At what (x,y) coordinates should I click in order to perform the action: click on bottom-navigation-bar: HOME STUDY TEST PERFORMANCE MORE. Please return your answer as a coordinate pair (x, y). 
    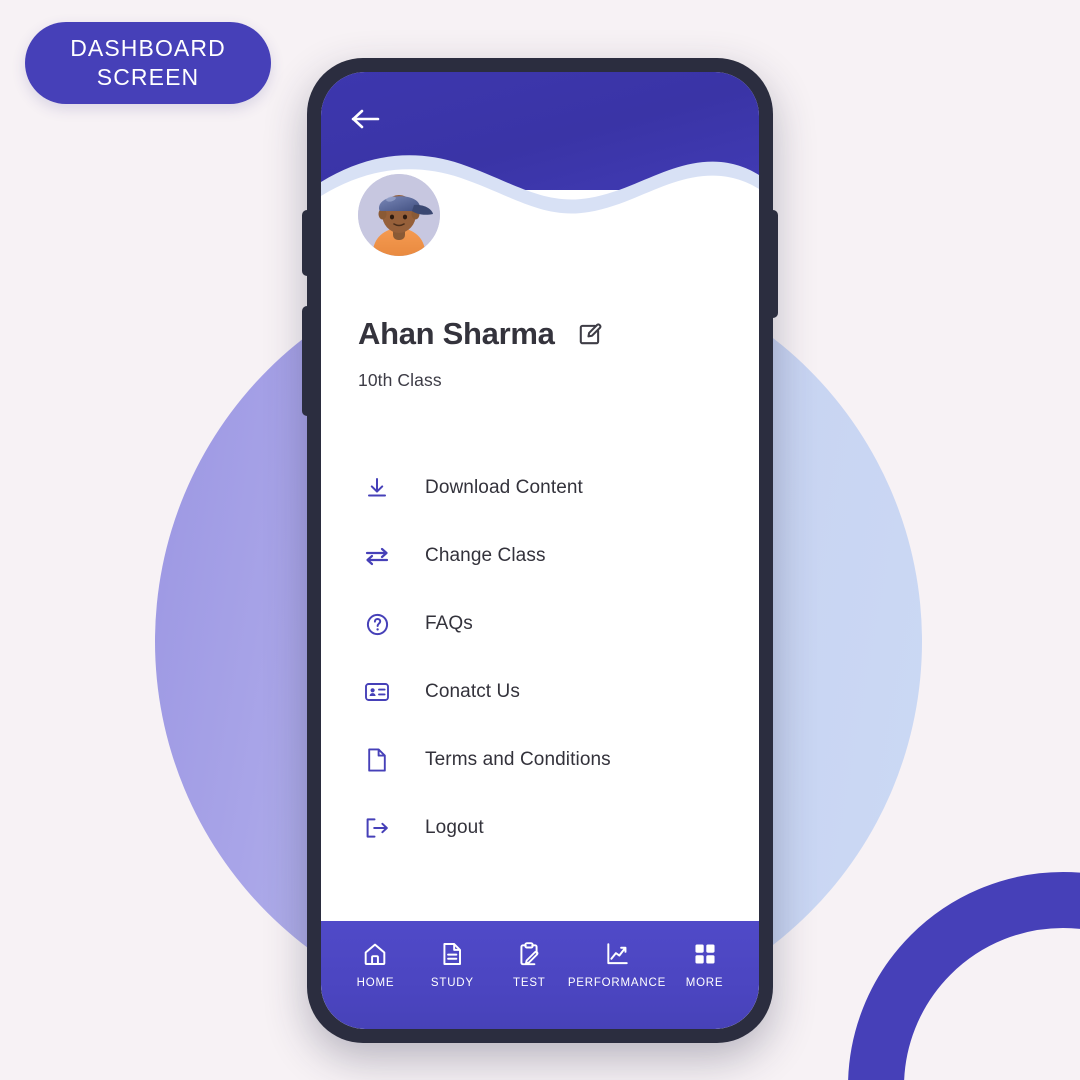
    Looking at the image, I should click on (540, 975).